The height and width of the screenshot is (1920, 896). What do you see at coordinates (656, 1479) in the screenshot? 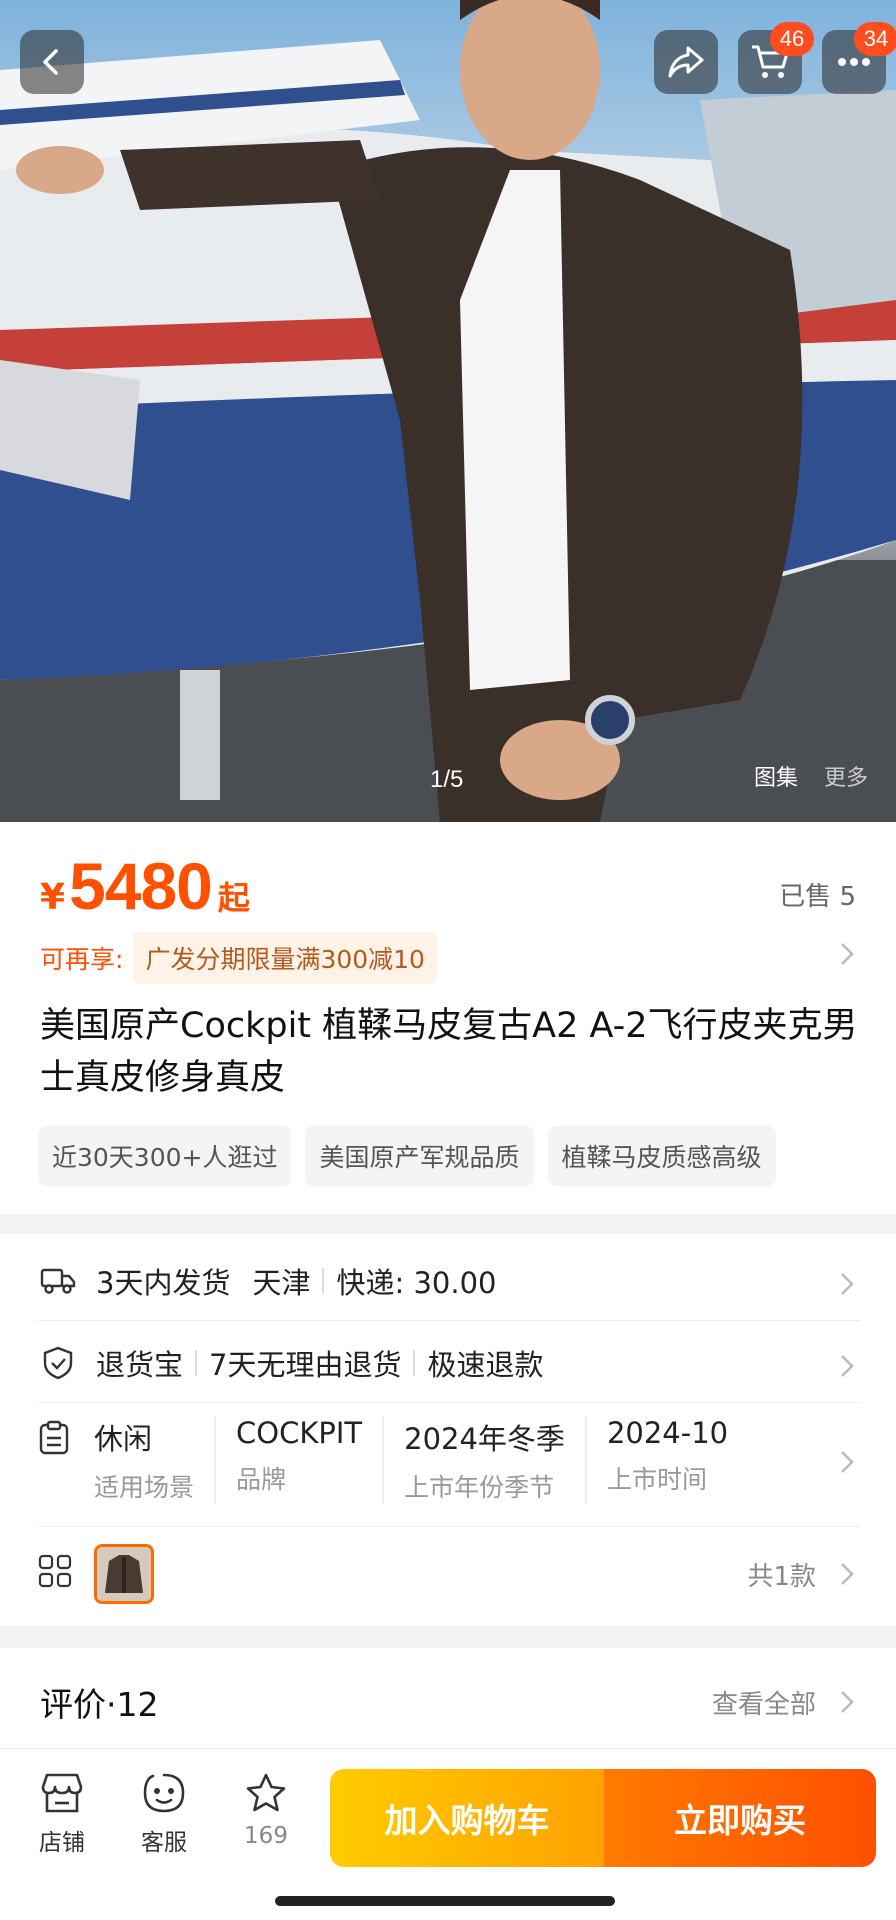
I see `param-key: 上市时间` at bounding box center [656, 1479].